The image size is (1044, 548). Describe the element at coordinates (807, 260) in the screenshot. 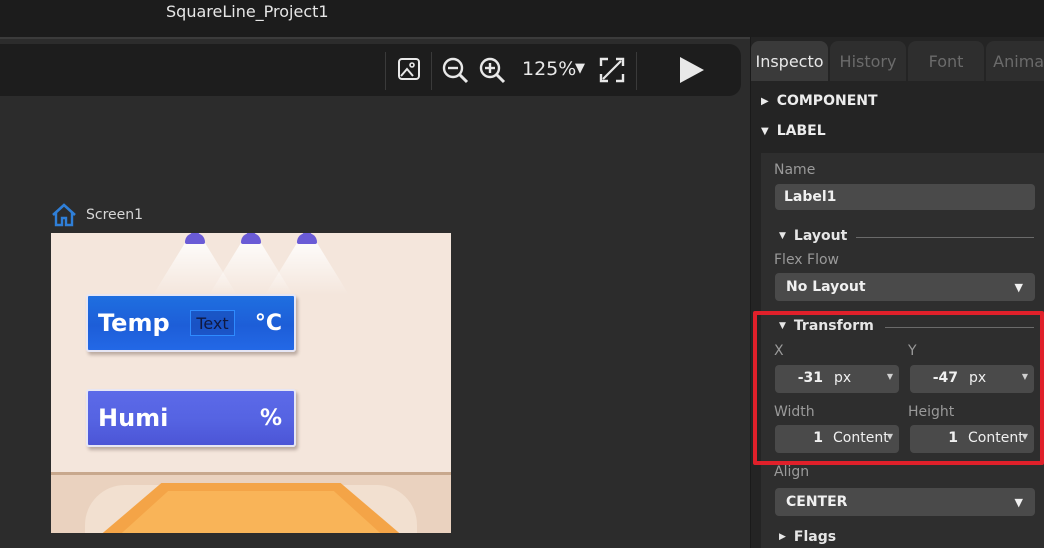

I see `flex-flow-label: Flex Flow` at that location.